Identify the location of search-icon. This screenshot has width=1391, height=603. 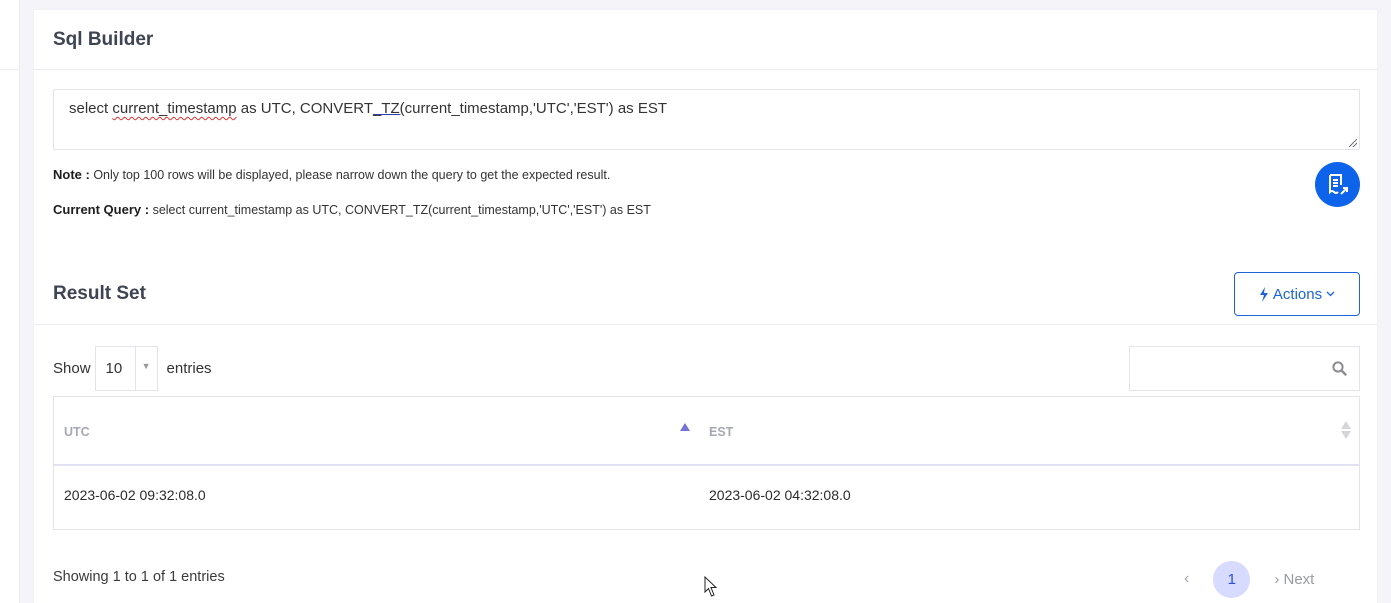
(1339, 368).